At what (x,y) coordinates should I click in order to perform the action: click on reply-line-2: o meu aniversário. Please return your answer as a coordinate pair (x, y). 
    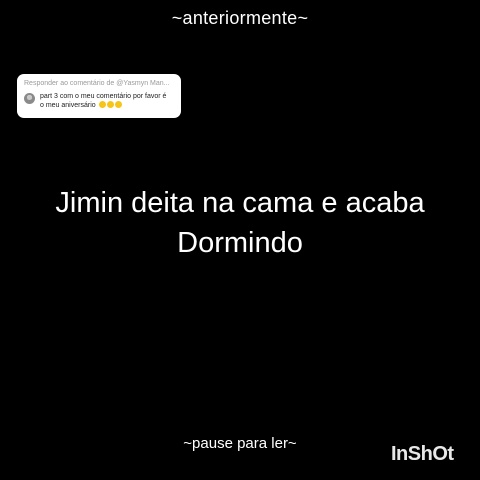
    Looking at the image, I should click on (103, 105).